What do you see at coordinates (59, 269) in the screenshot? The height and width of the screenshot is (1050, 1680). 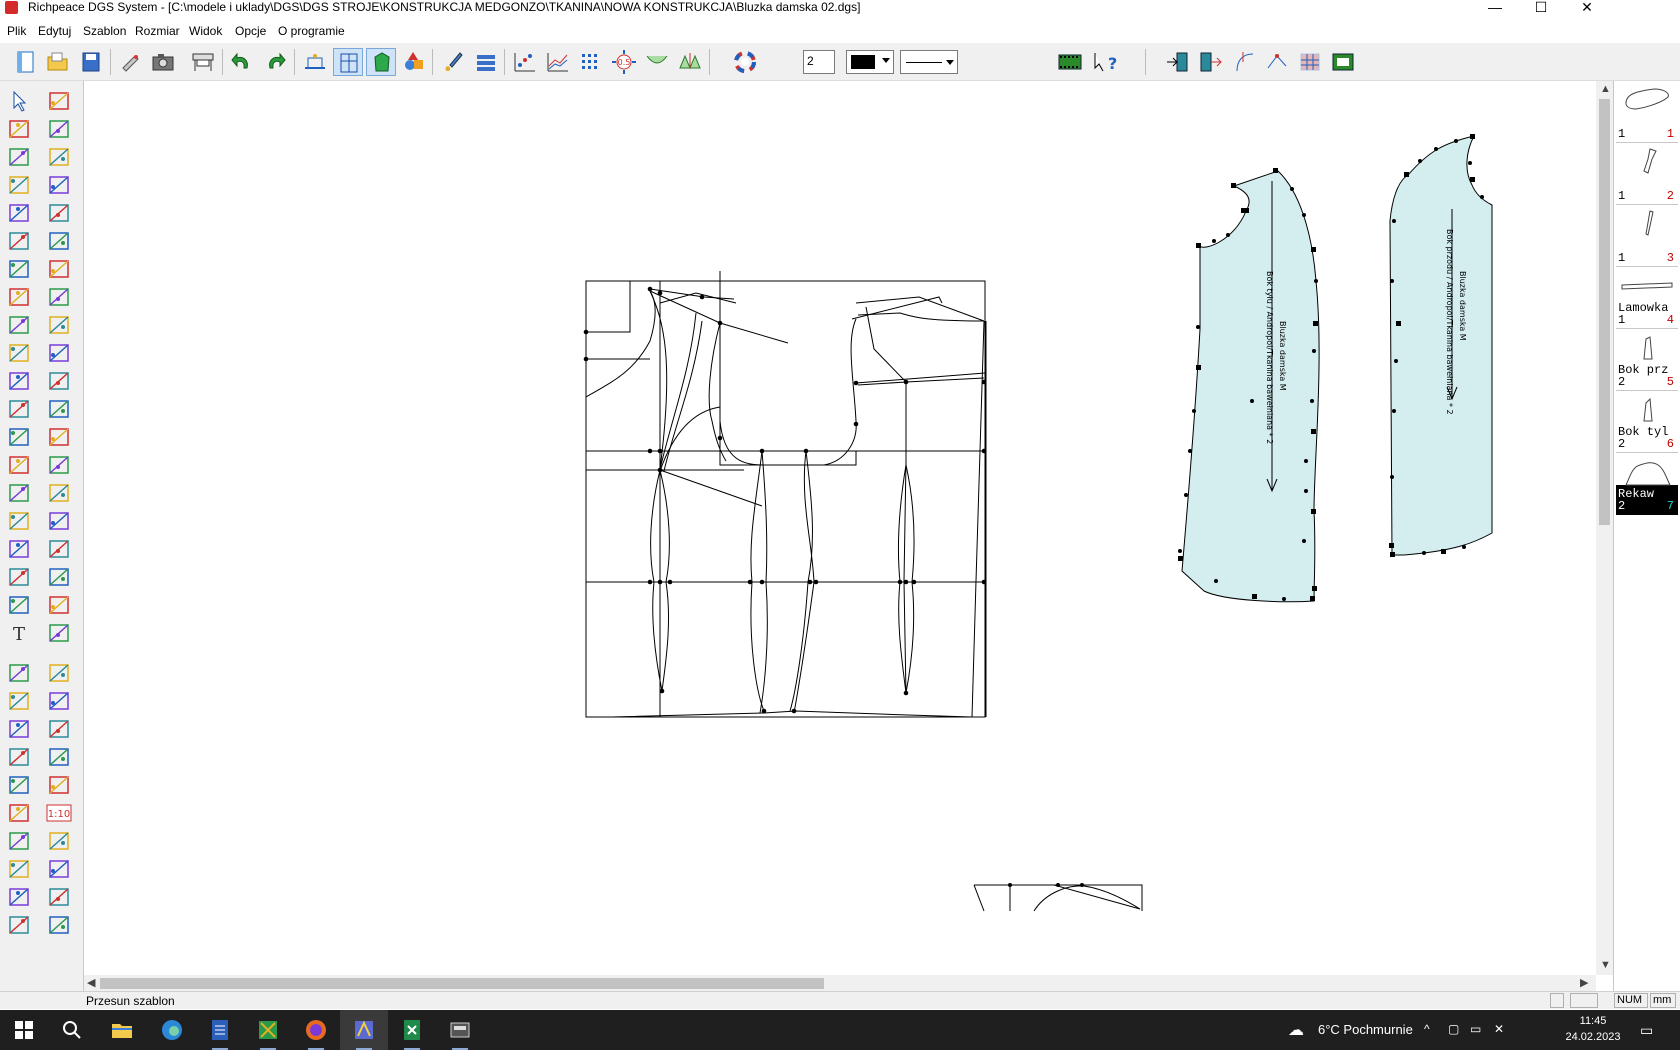 I see `button-icon` at bounding box center [59, 269].